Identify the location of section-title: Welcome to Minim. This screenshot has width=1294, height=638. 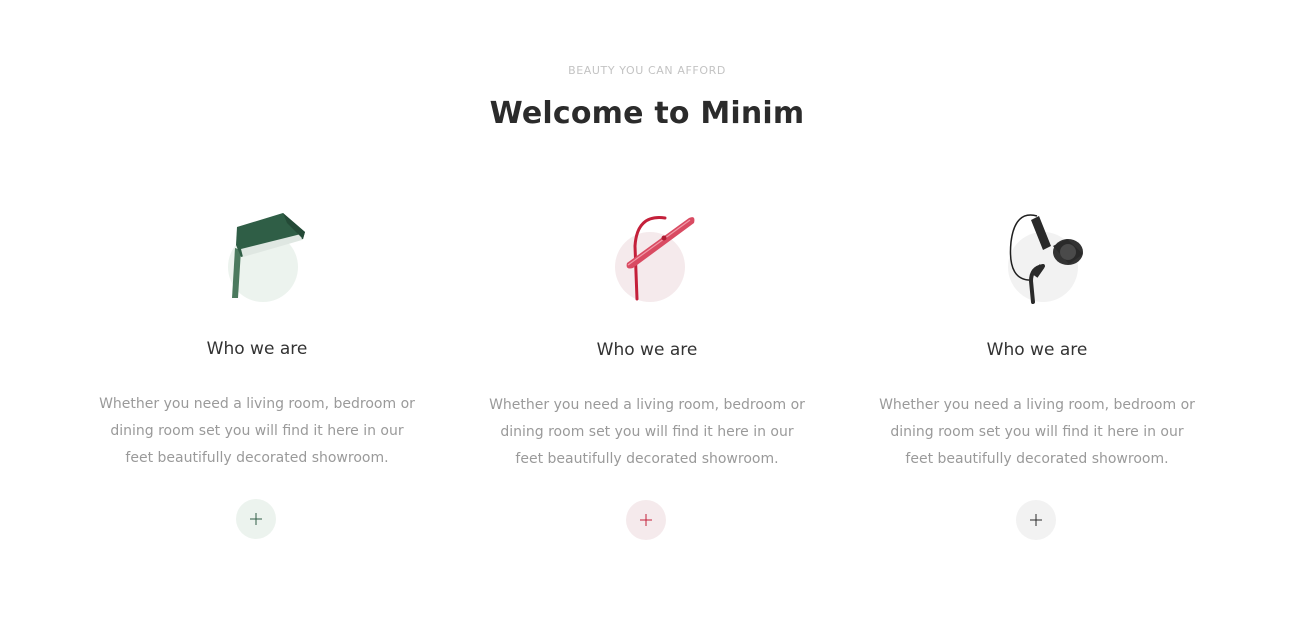
(647, 113).